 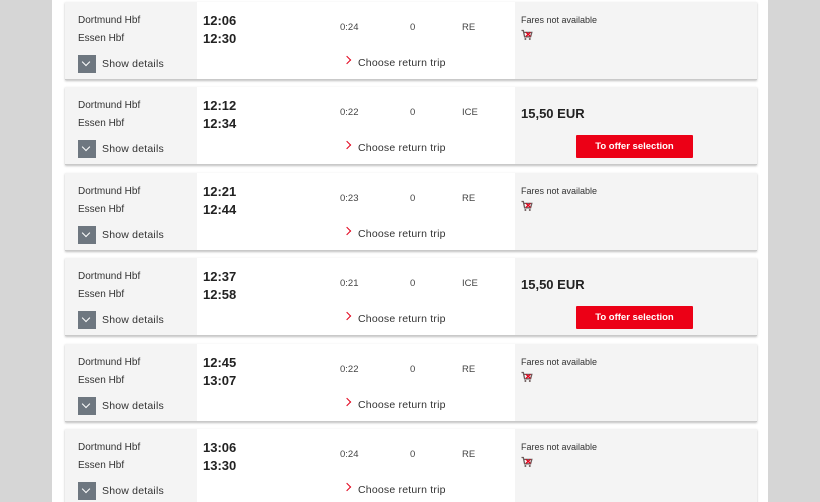 I want to click on arrival-time: 12:58, so click(x=220, y=294).